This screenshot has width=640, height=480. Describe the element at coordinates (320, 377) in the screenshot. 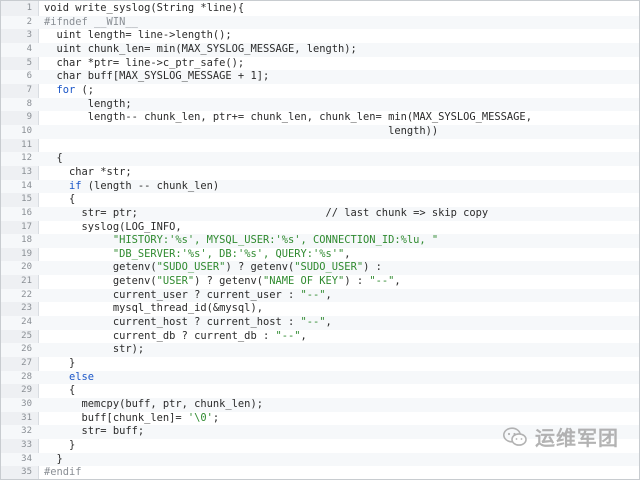

I see `code-line: 28 else` at that location.